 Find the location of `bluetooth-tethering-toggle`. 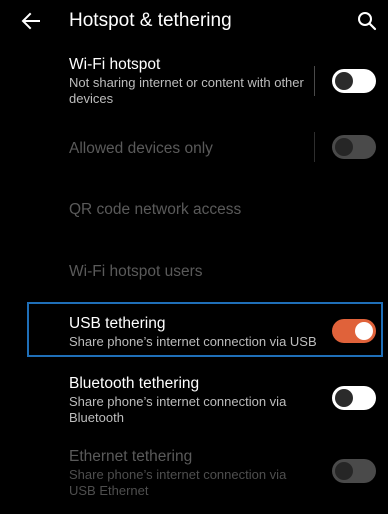

bluetooth-tethering-toggle is located at coordinates (354, 398).